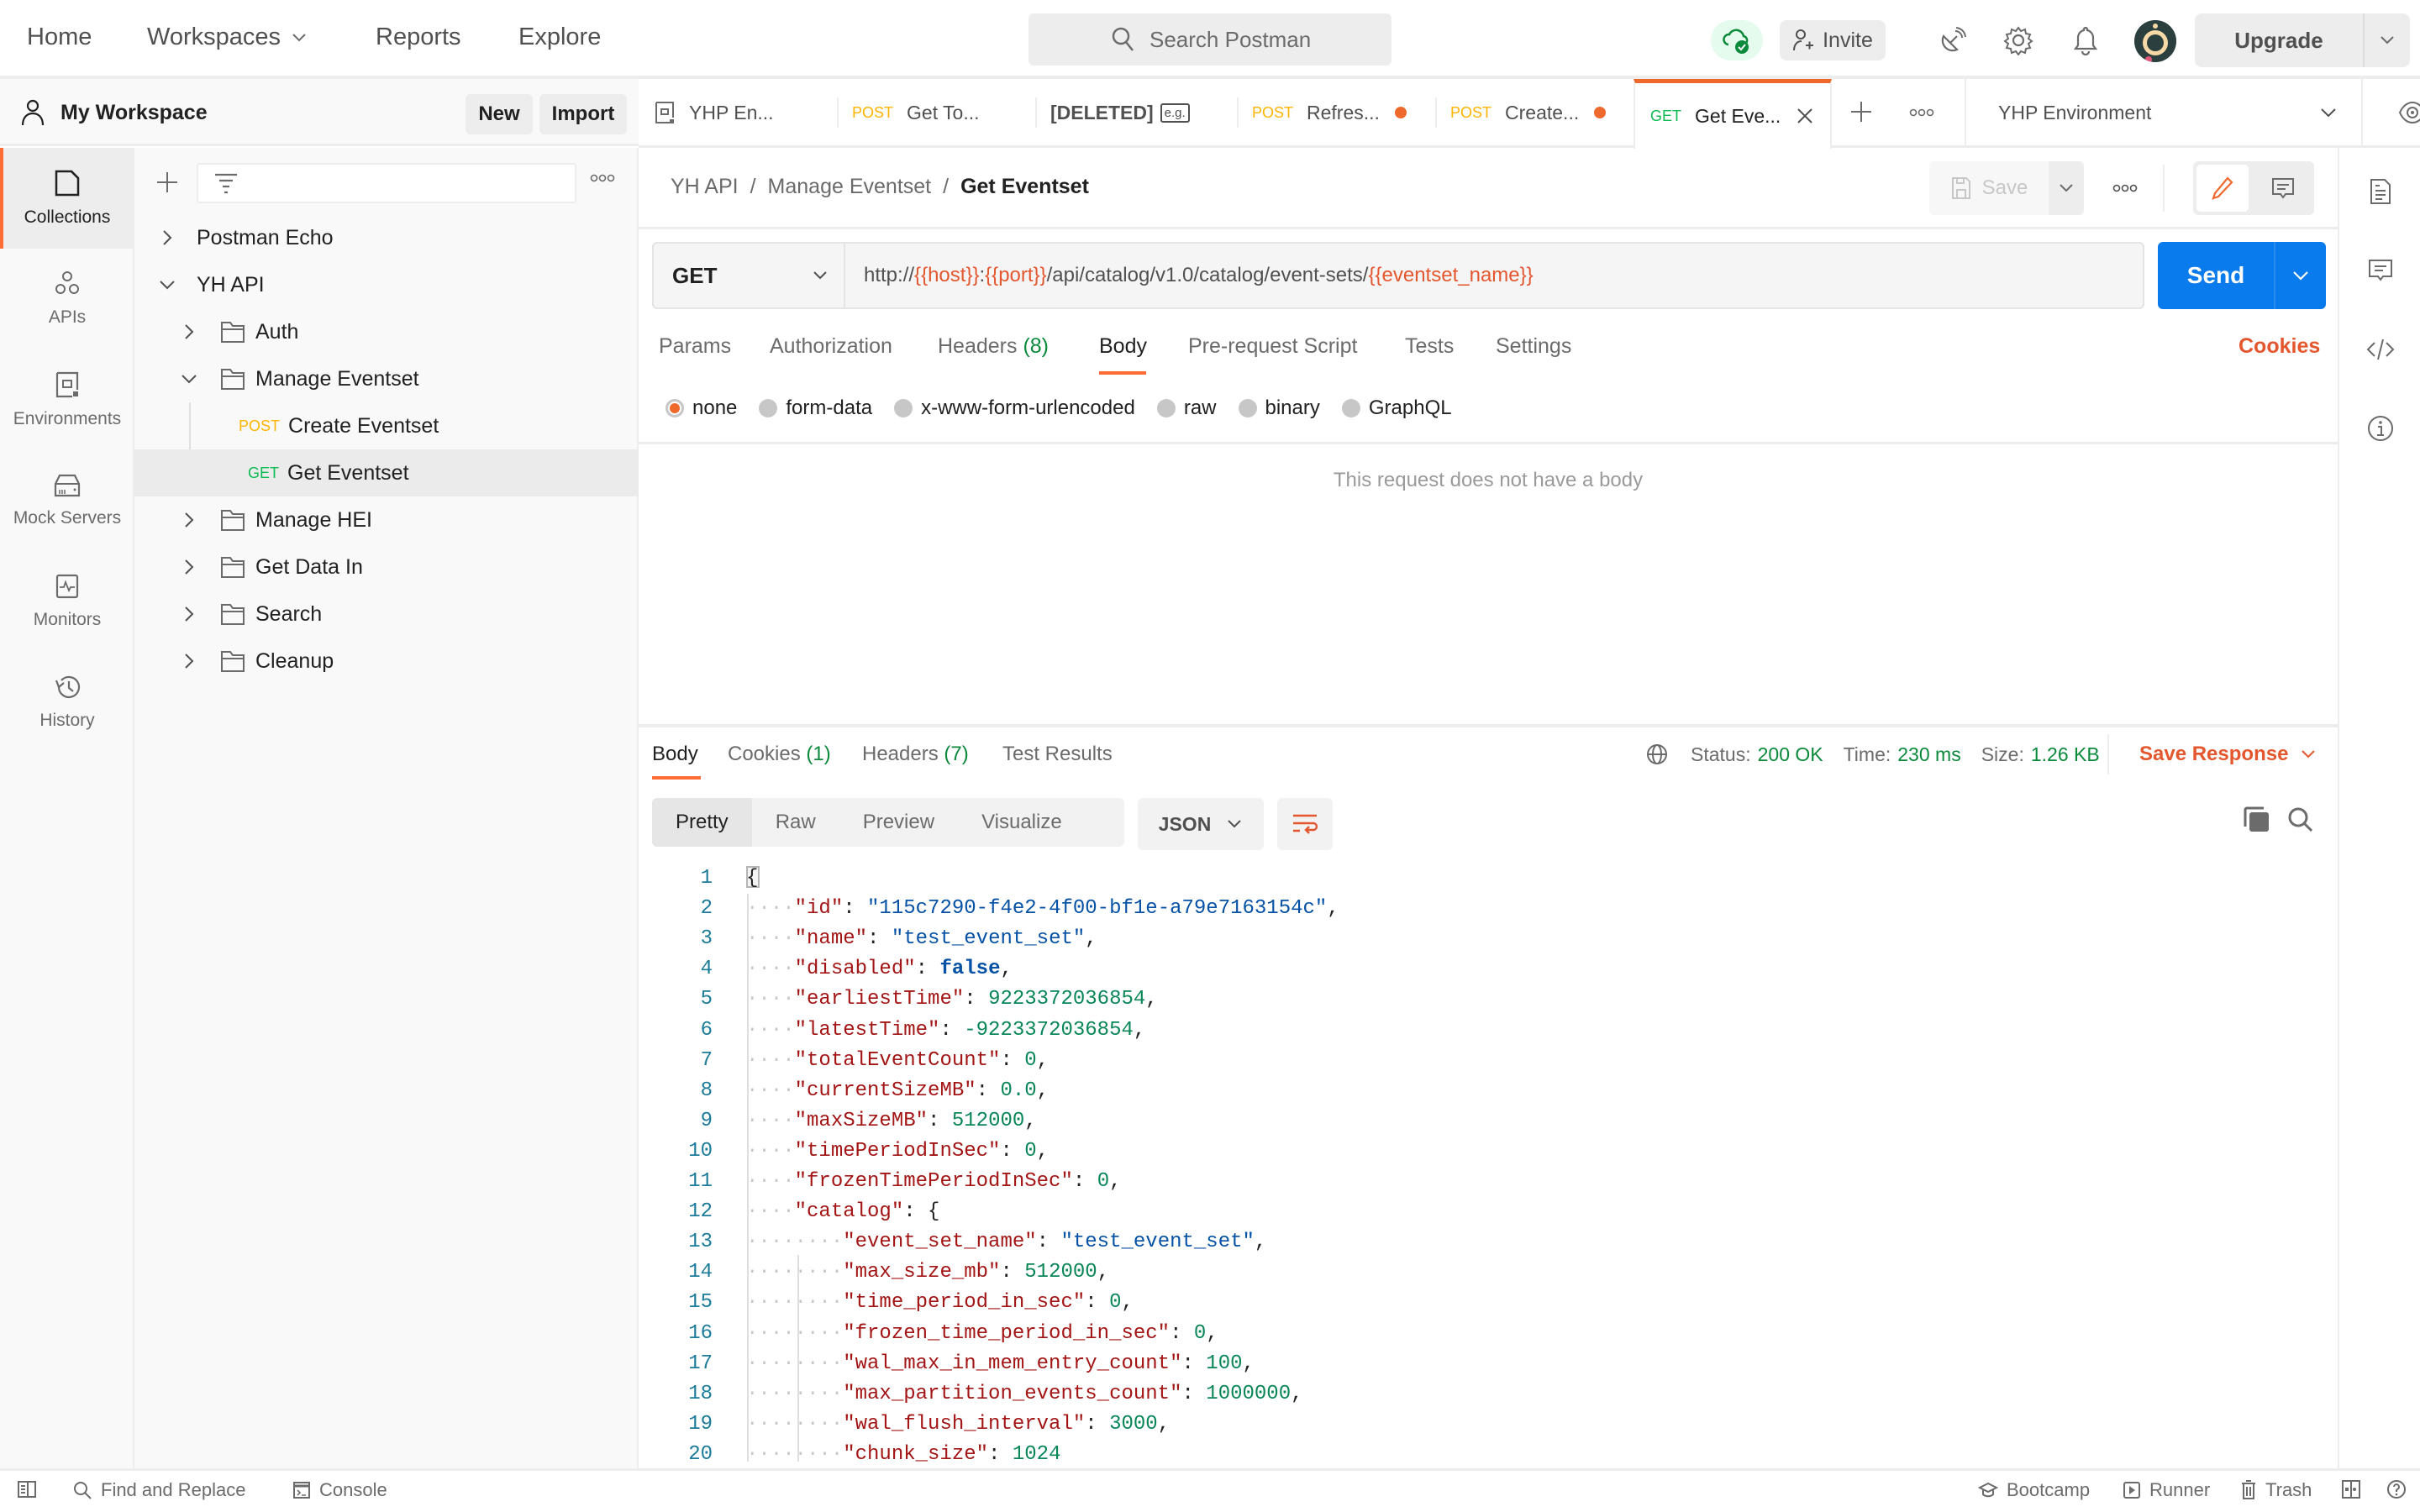  I want to click on response-splitter, so click(1488, 725).